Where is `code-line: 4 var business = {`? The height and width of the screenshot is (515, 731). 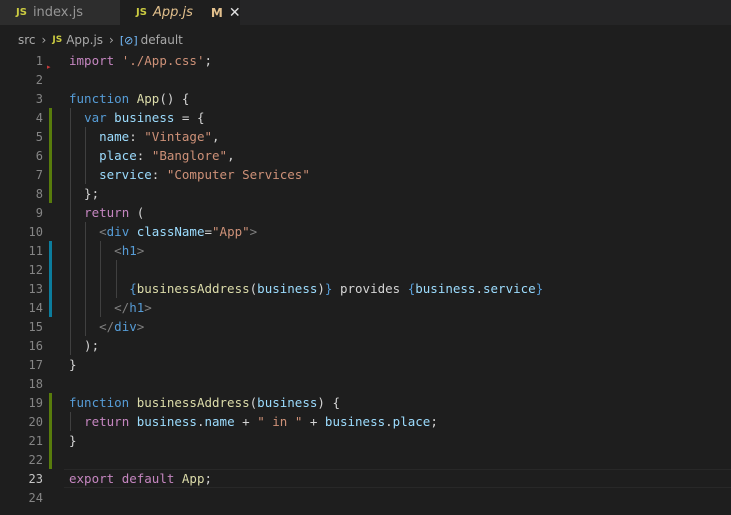
code-line: 4 var business = { is located at coordinates (365, 117).